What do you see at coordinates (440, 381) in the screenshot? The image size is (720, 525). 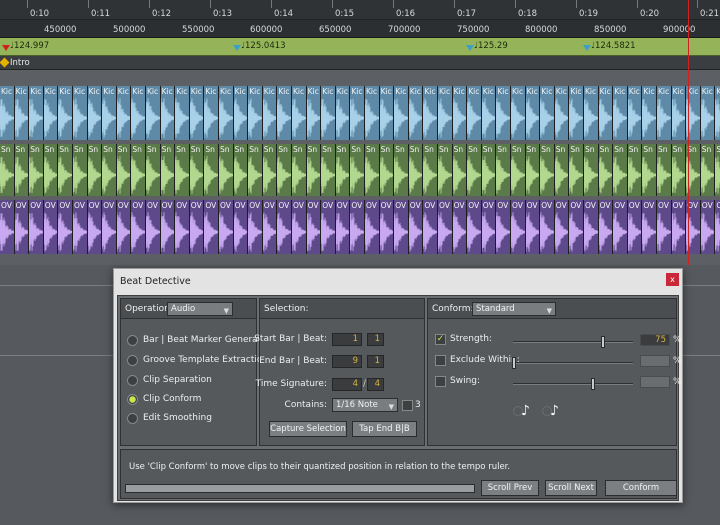 I see `swing-checkbox` at bounding box center [440, 381].